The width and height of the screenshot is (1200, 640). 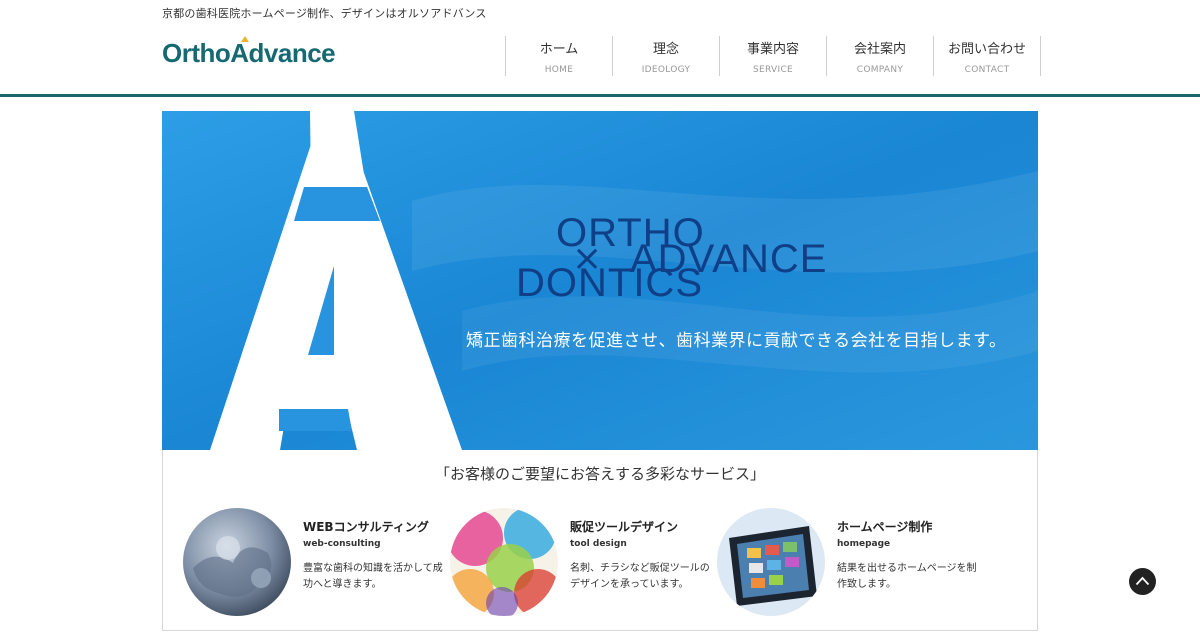 I want to click on service-subtitle: homepage, so click(x=864, y=544).